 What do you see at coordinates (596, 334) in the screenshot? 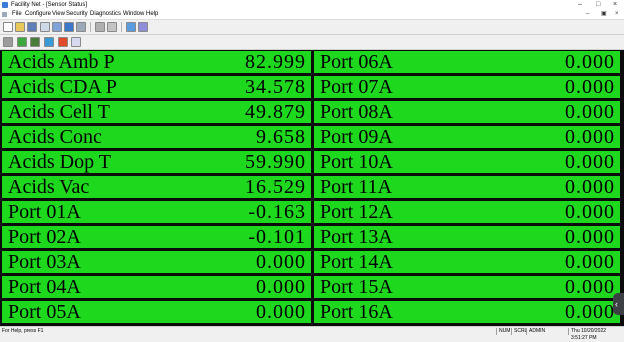
I see `datetime-indicator: Thu 10/20/2022 3:51:27 PM` at bounding box center [596, 334].